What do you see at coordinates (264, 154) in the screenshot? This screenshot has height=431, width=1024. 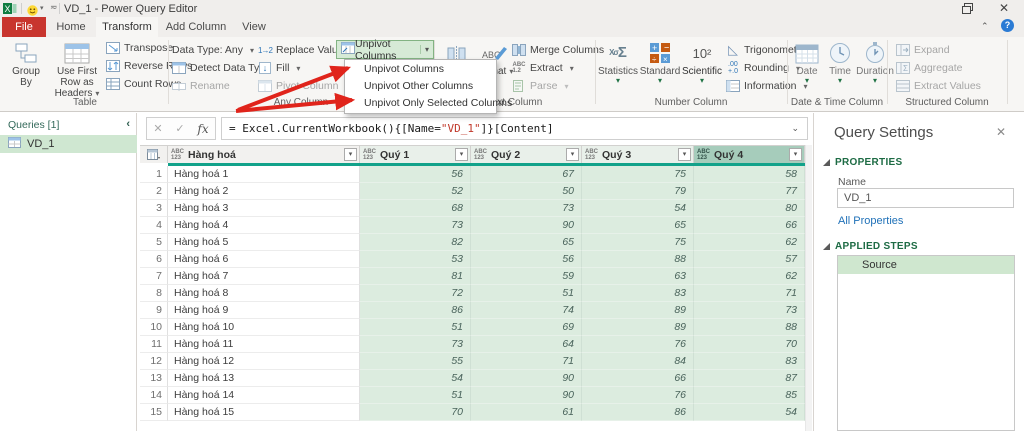 I see `column-header-hang-hoa: ABC 123 Hàng hoá` at bounding box center [264, 154].